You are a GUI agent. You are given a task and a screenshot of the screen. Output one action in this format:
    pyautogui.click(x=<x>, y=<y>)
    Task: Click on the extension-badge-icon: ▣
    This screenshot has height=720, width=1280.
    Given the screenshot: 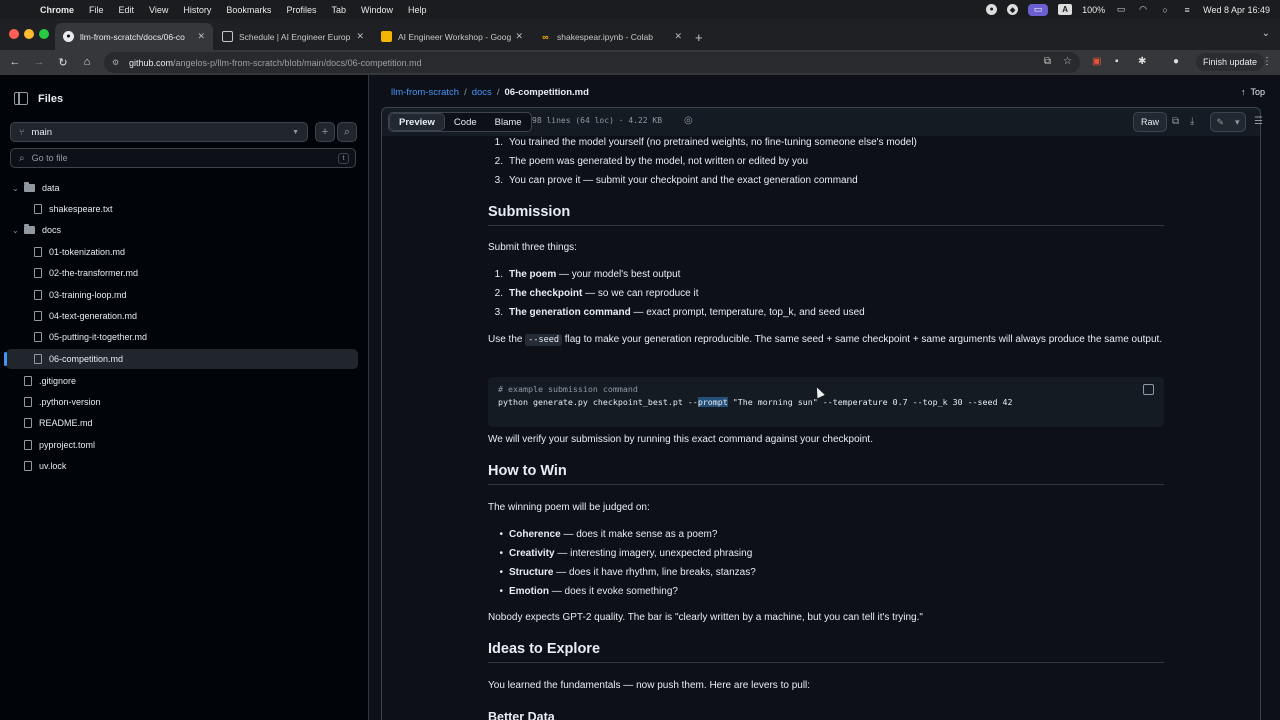 What is the action you would take?
    pyautogui.click(x=1096, y=61)
    